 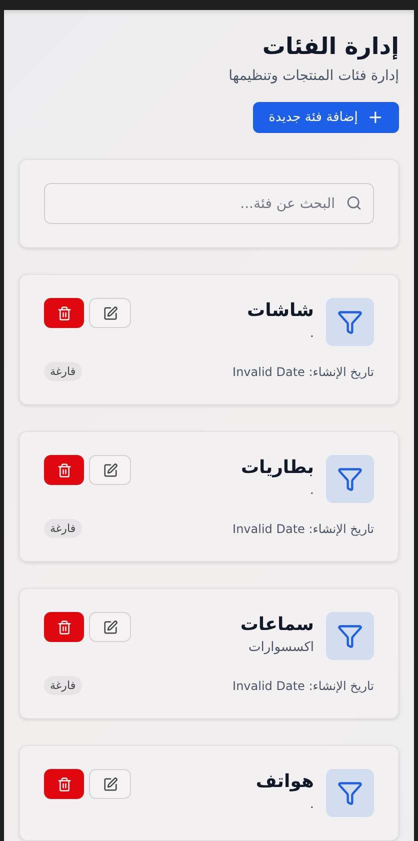 I want to click on add-category-button: + إضافة فئة جديدة, so click(x=325, y=117).